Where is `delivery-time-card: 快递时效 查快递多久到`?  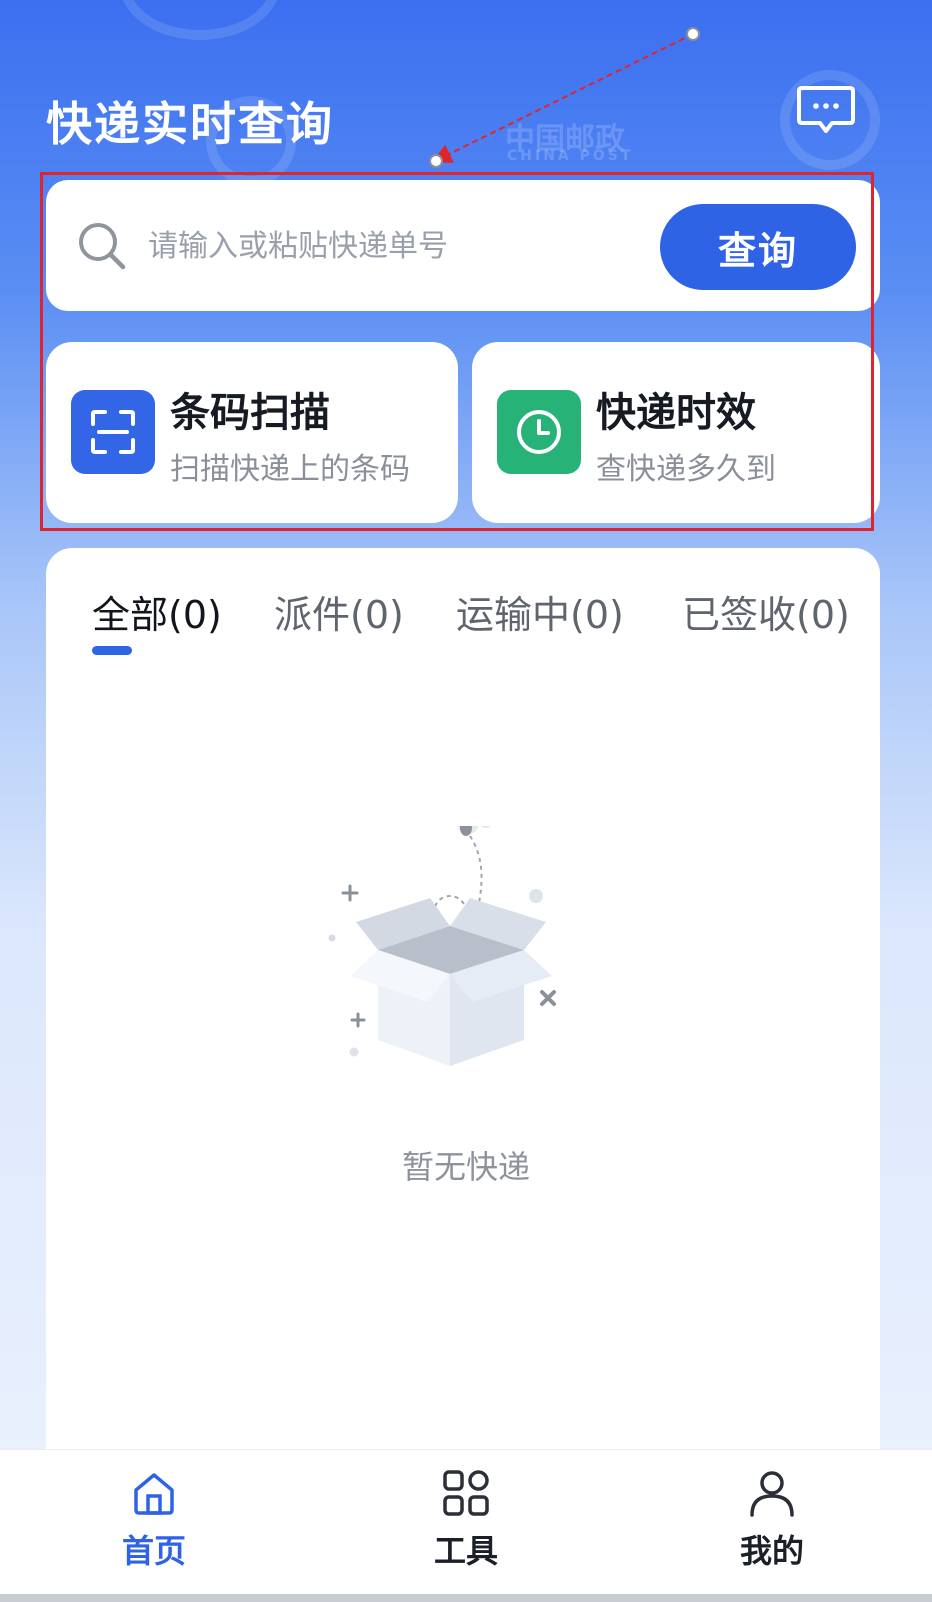
delivery-time-card: 快递时效 查快递多久到 is located at coordinates (676, 432).